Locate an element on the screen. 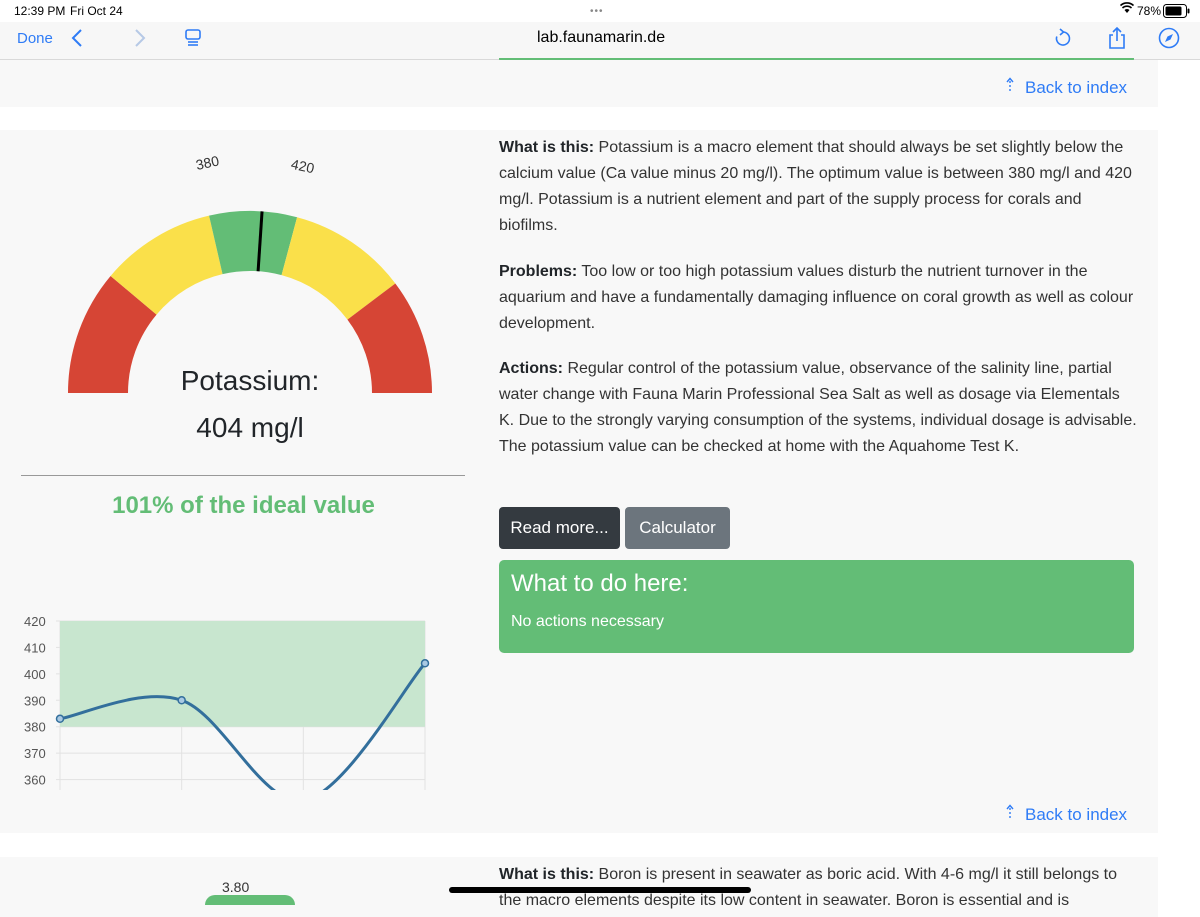  browser-toolbar: Done ••• lab.faunamarin.de is located at coordinates (600, 33).